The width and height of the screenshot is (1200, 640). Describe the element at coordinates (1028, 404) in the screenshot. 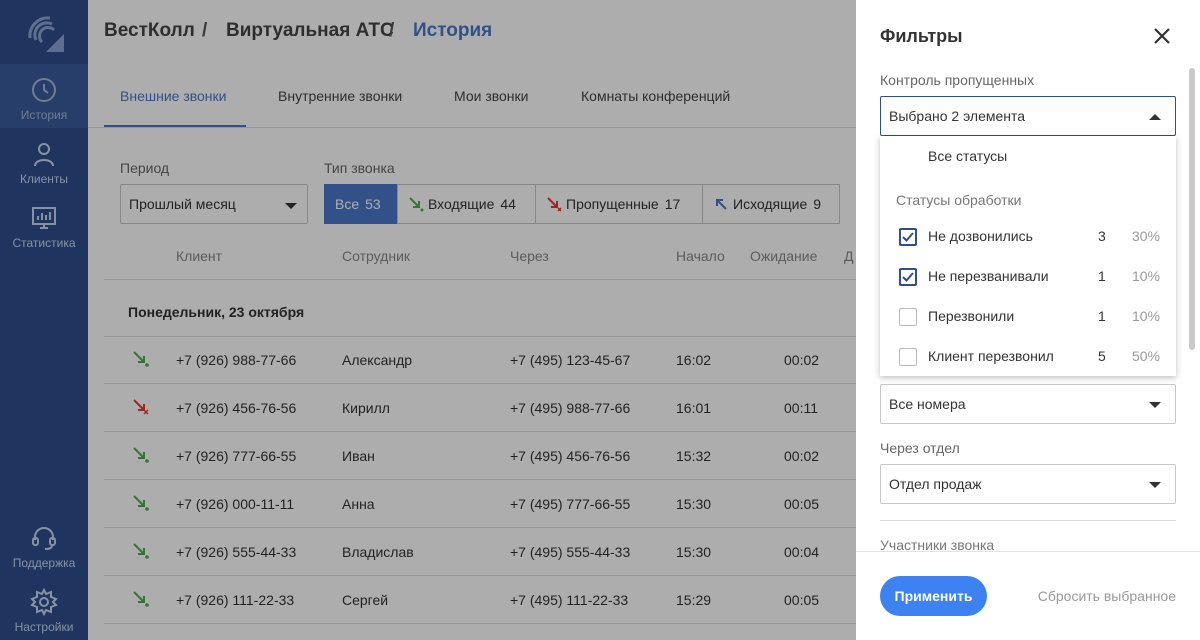

I see `numbers-select: Все номера` at that location.